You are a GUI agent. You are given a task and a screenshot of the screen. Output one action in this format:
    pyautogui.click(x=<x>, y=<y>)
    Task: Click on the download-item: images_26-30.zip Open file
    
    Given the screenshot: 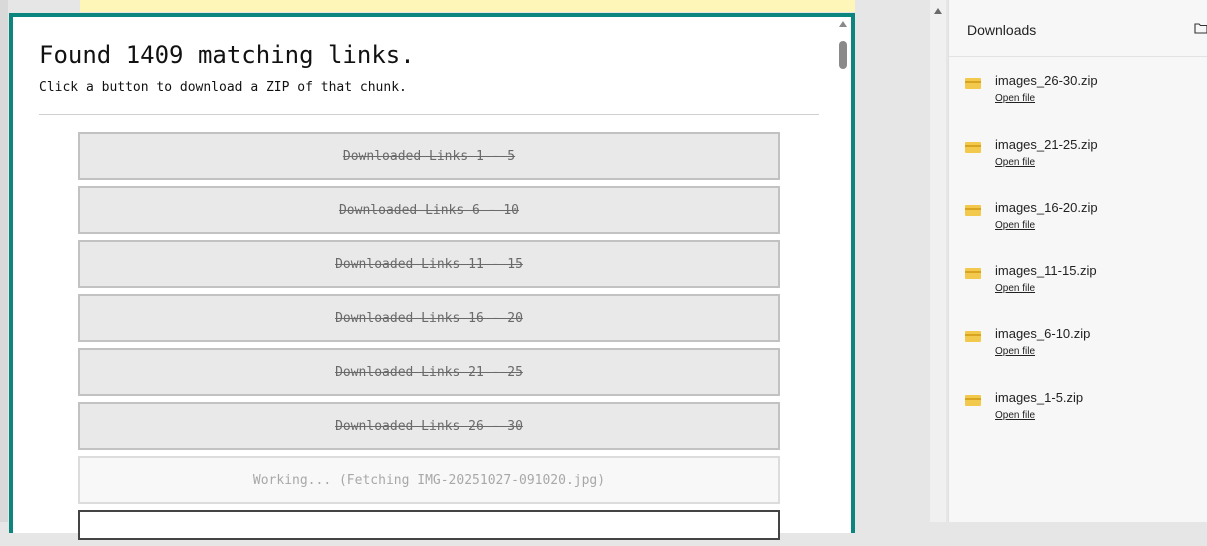 What is the action you would take?
    pyautogui.click(x=1078, y=98)
    